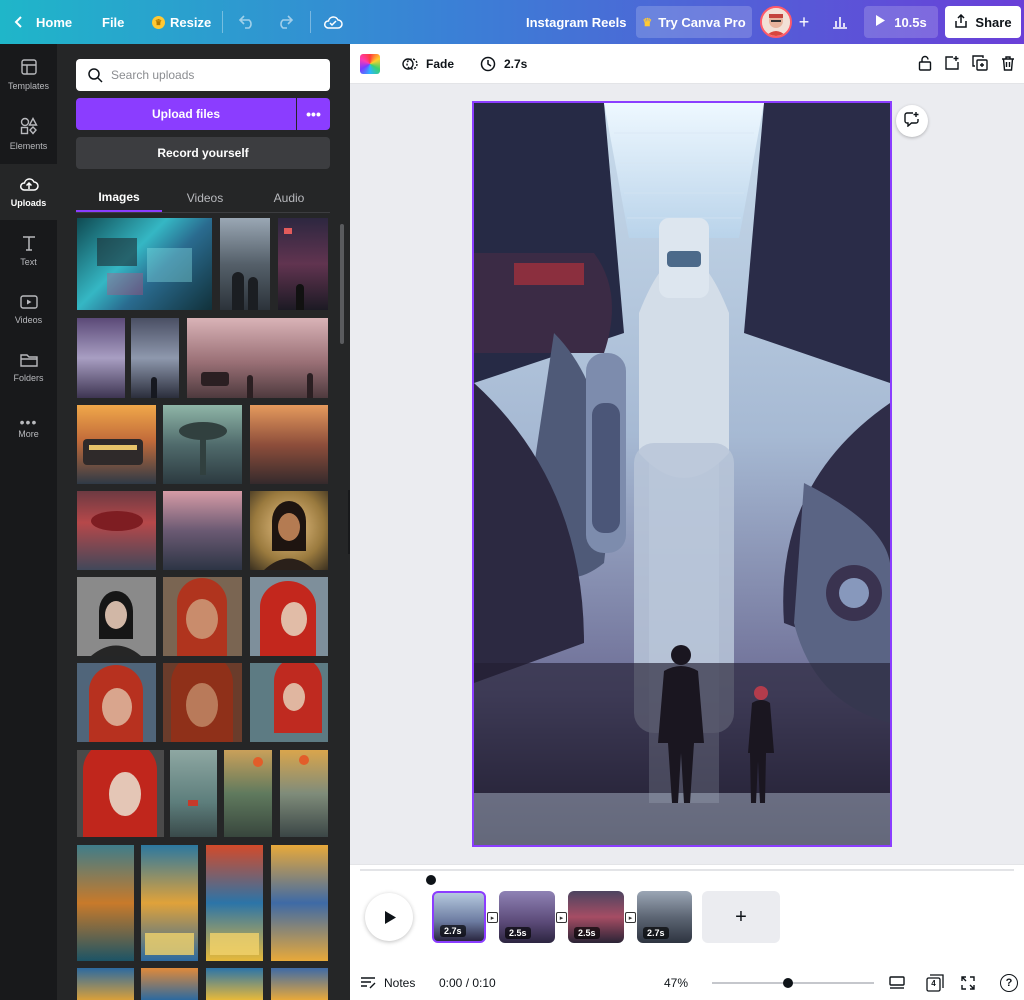 The image size is (1024, 1000). I want to click on play-button, so click(389, 917).